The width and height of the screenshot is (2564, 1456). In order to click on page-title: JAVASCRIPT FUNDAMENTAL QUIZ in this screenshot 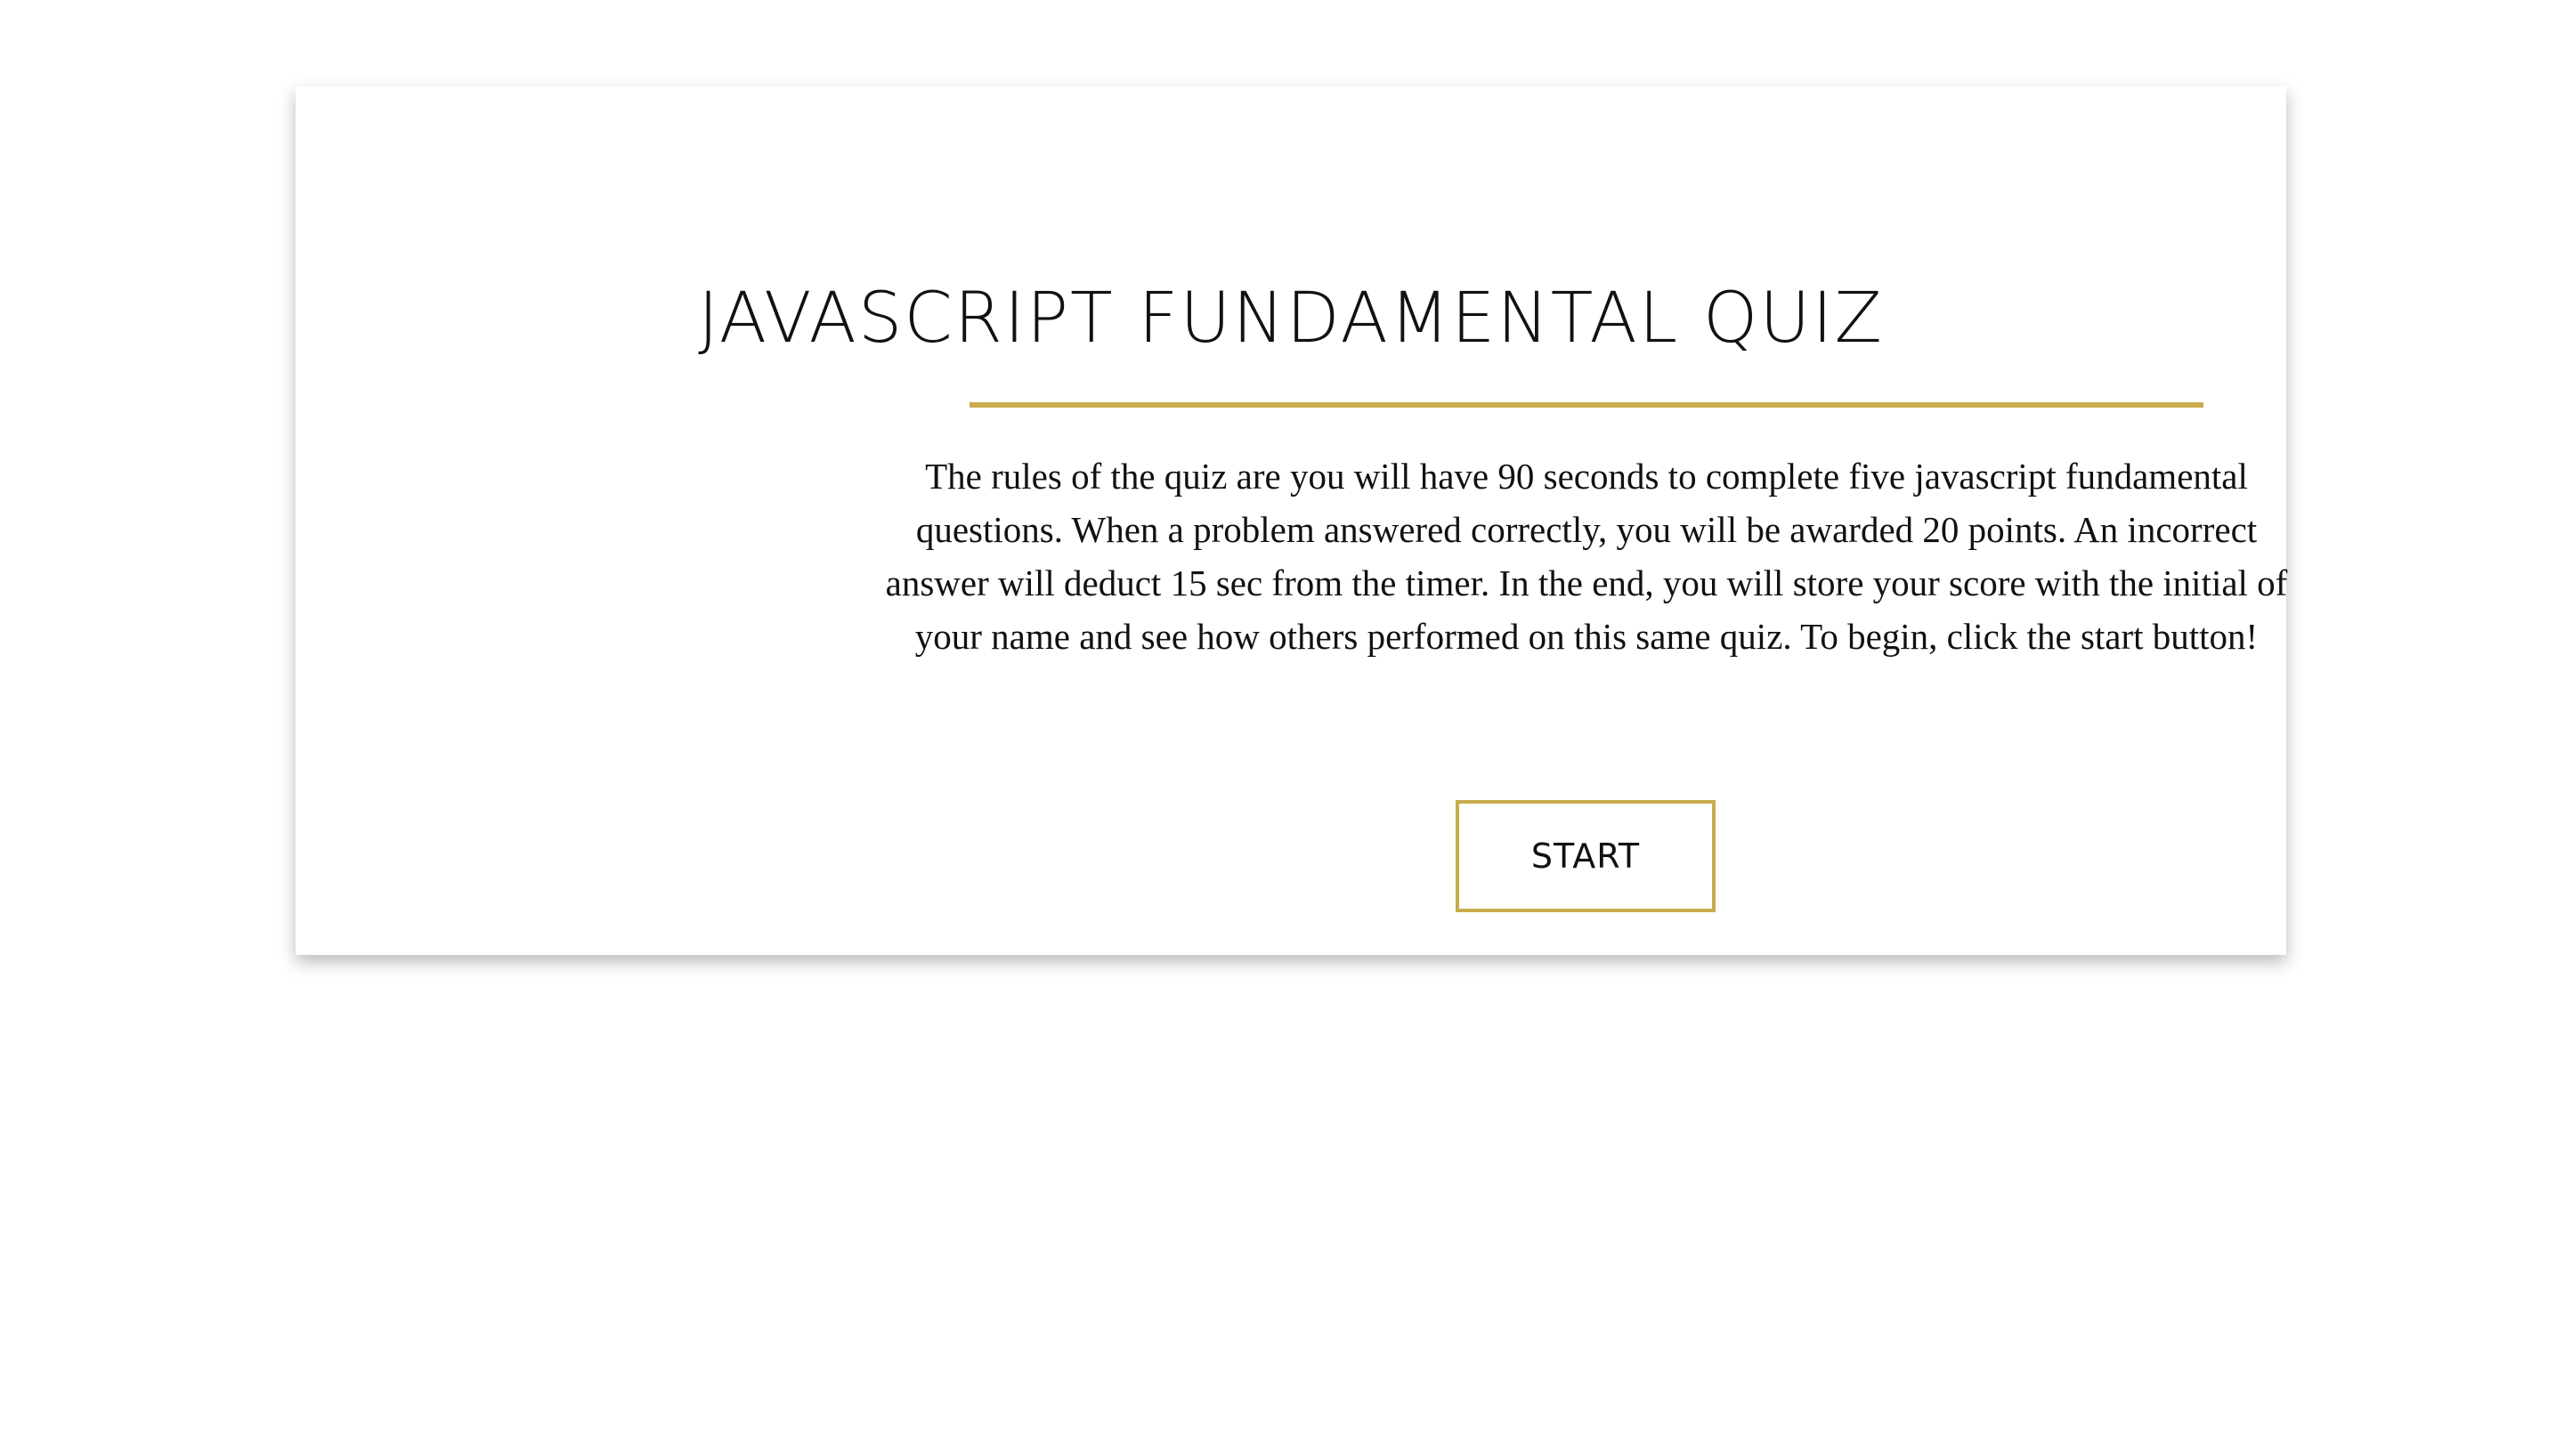, I will do `click(1291, 319)`.